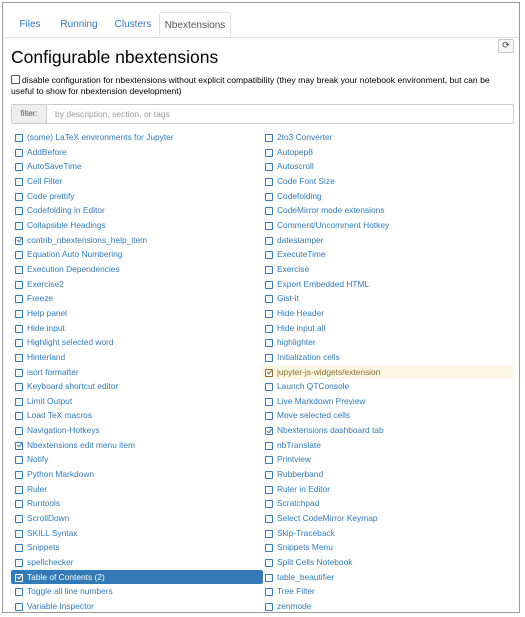  What do you see at coordinates (195, 24) in the screenshot?
I see `tab-nbextensions: Nbextensions` at bounding box center [195, 24].